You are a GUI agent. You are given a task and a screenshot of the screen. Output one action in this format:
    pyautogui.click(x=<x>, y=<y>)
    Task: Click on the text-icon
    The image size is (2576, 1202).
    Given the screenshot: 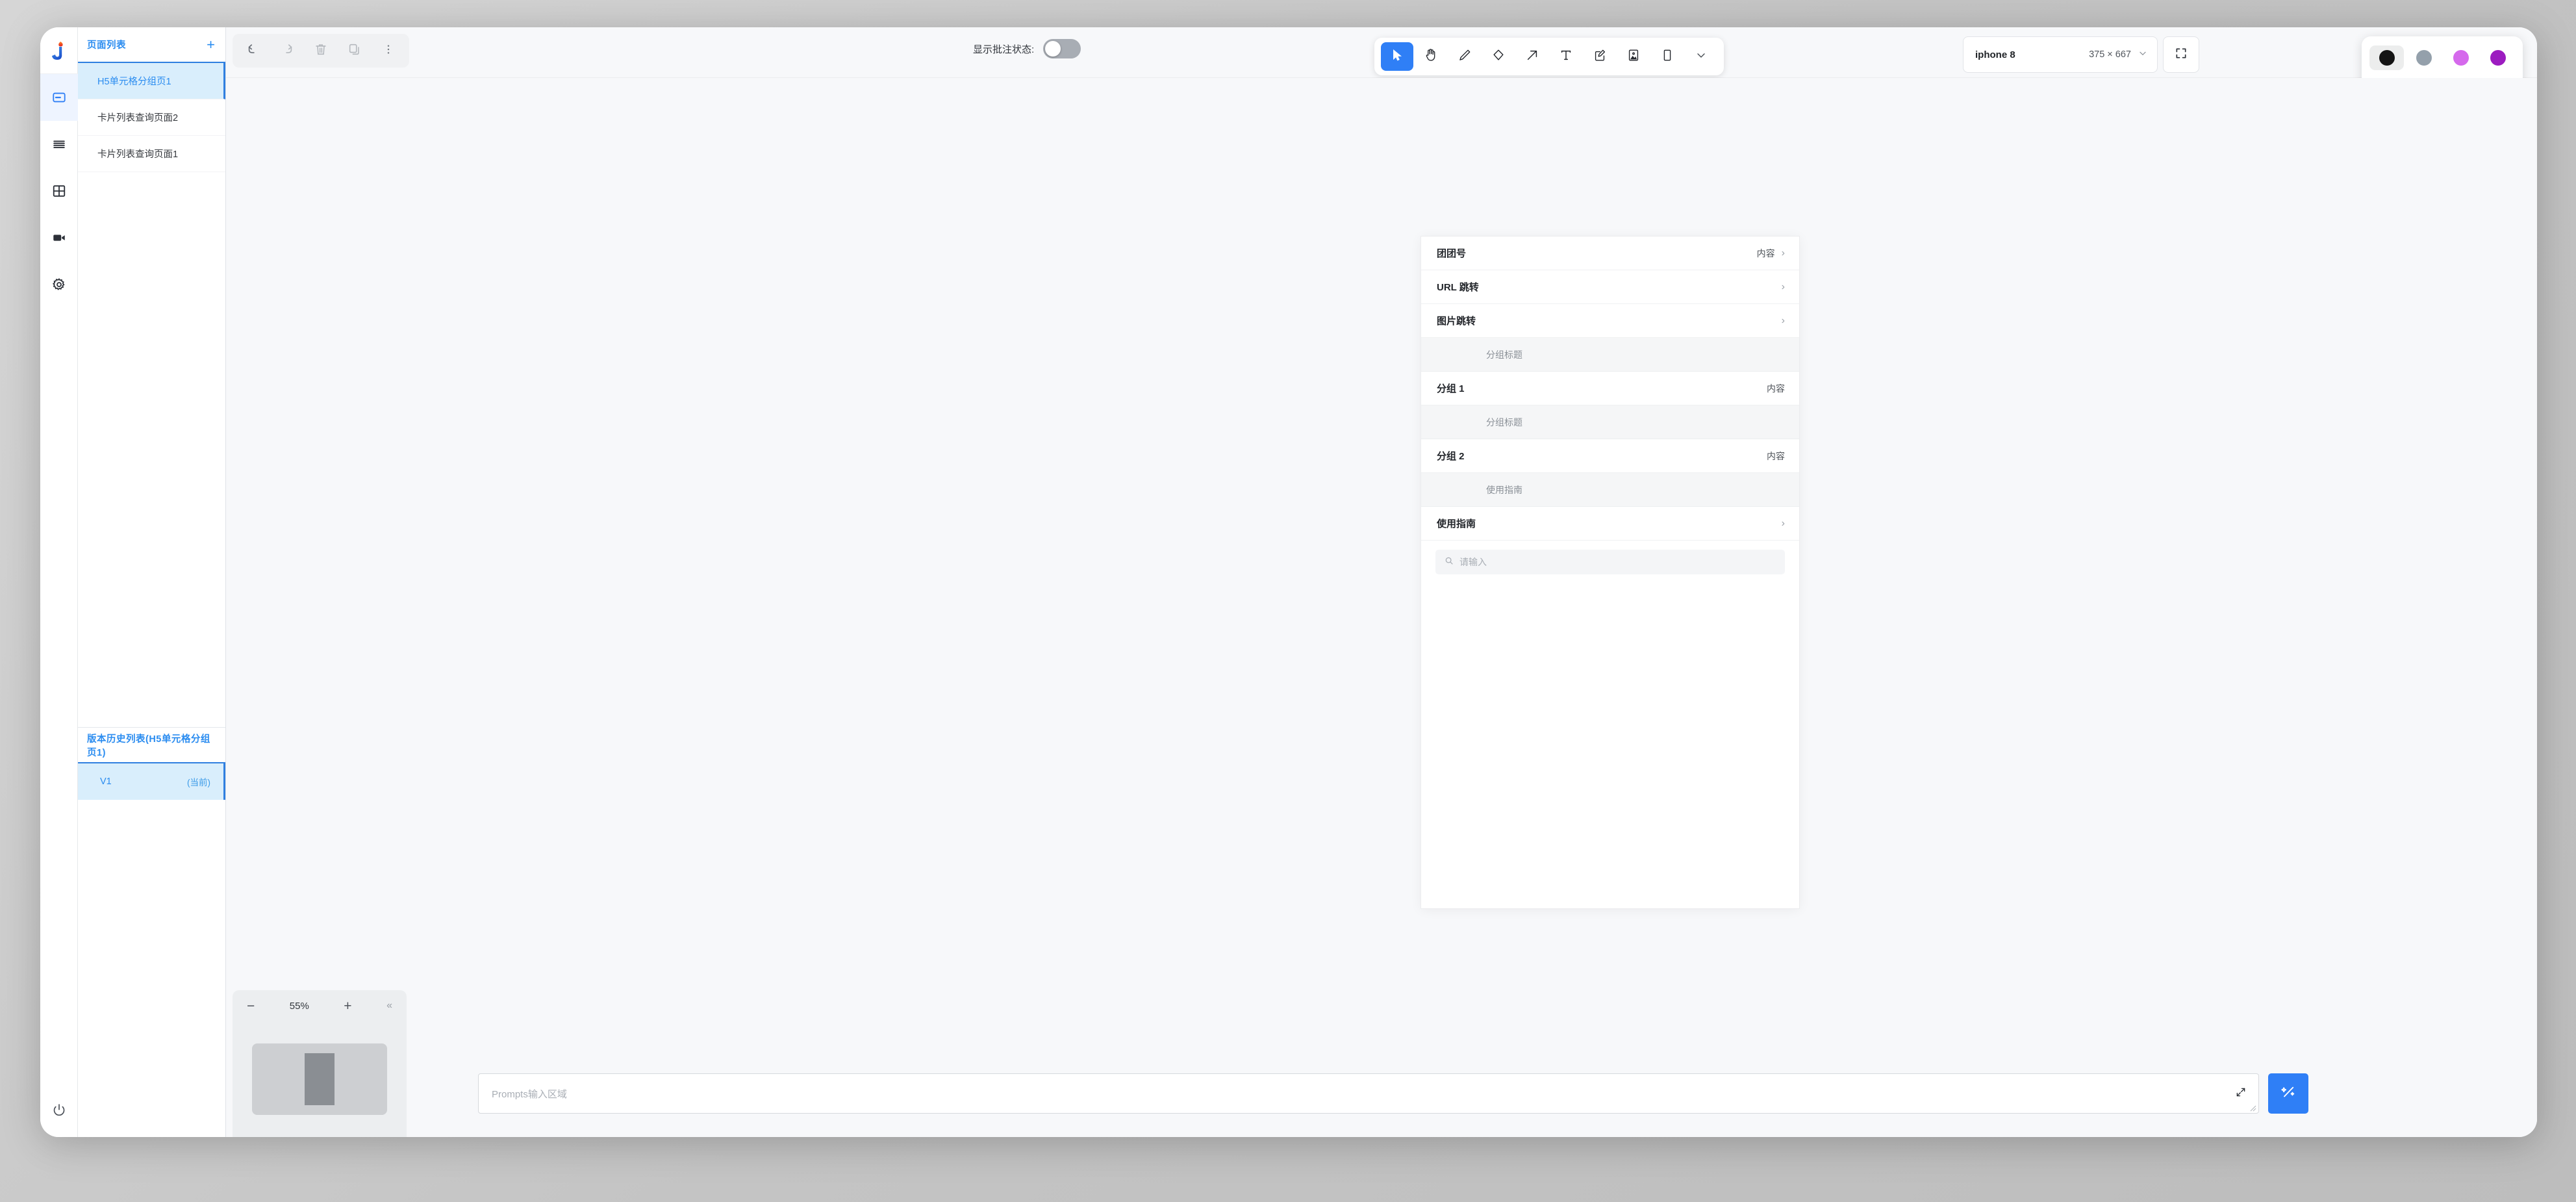 What is the action you would take?
    pyautogui.click(x=1566, y=57)
    